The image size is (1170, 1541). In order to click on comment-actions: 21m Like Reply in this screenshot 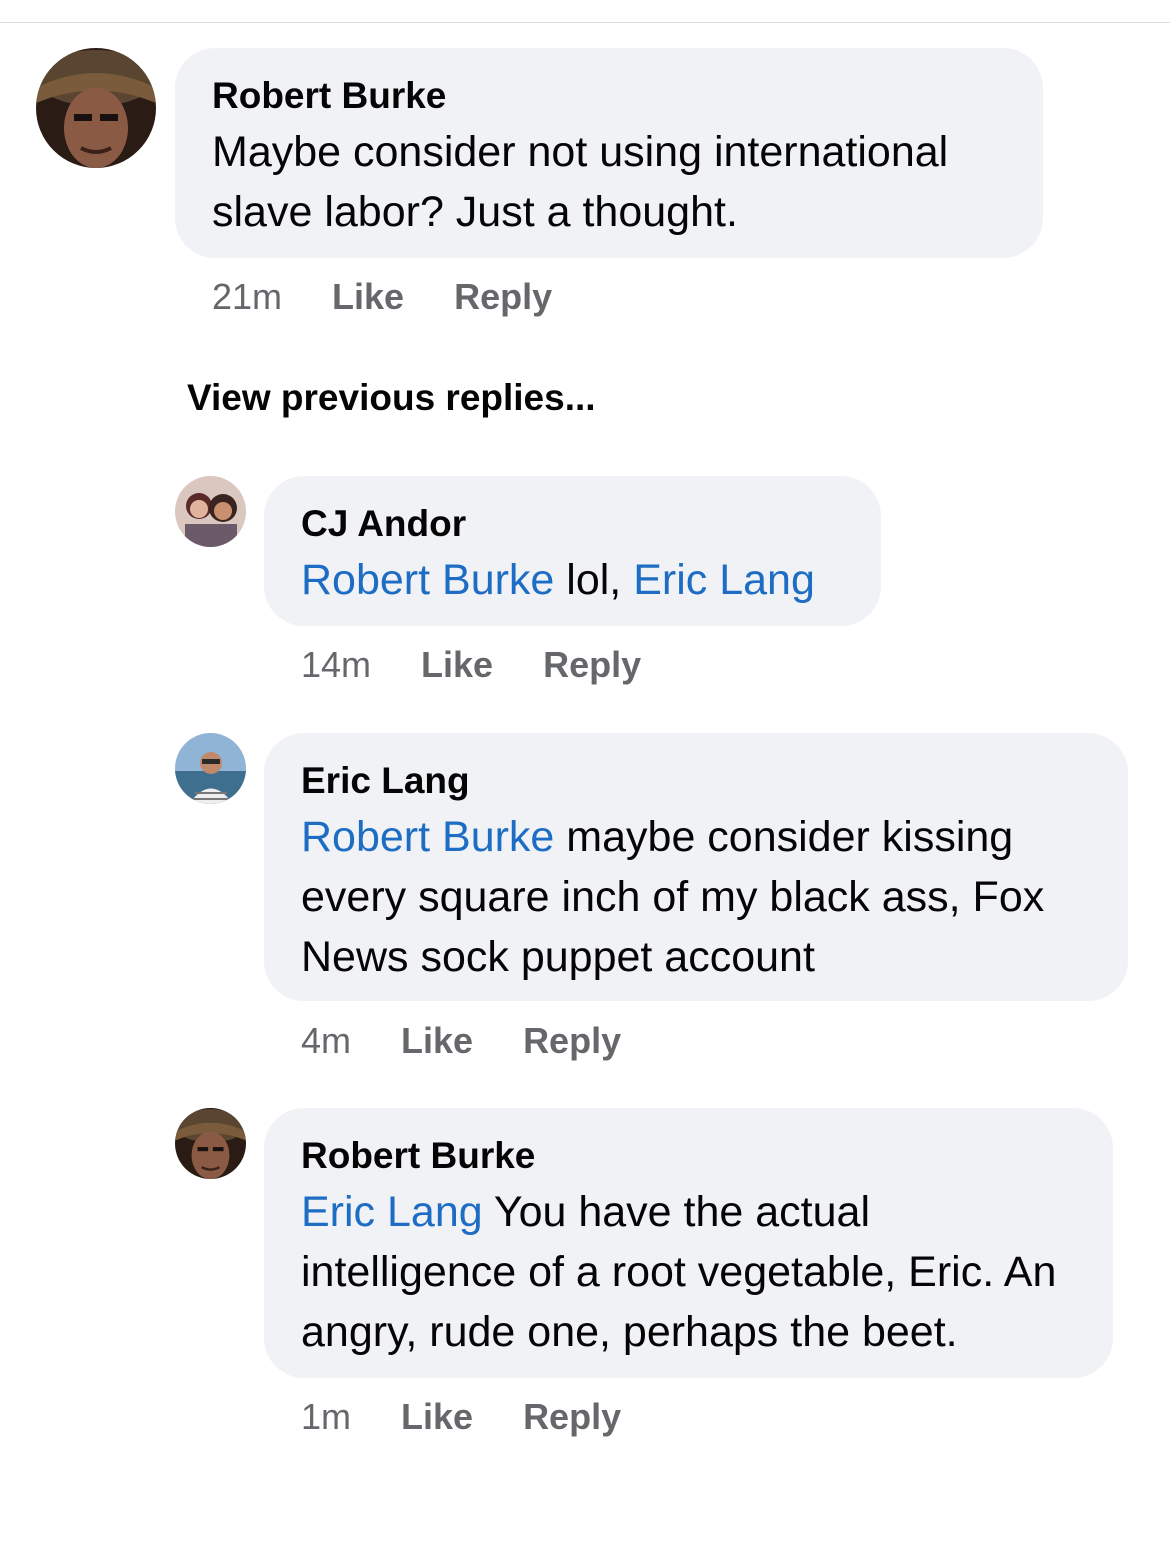, I will do `click(407, 297)`.